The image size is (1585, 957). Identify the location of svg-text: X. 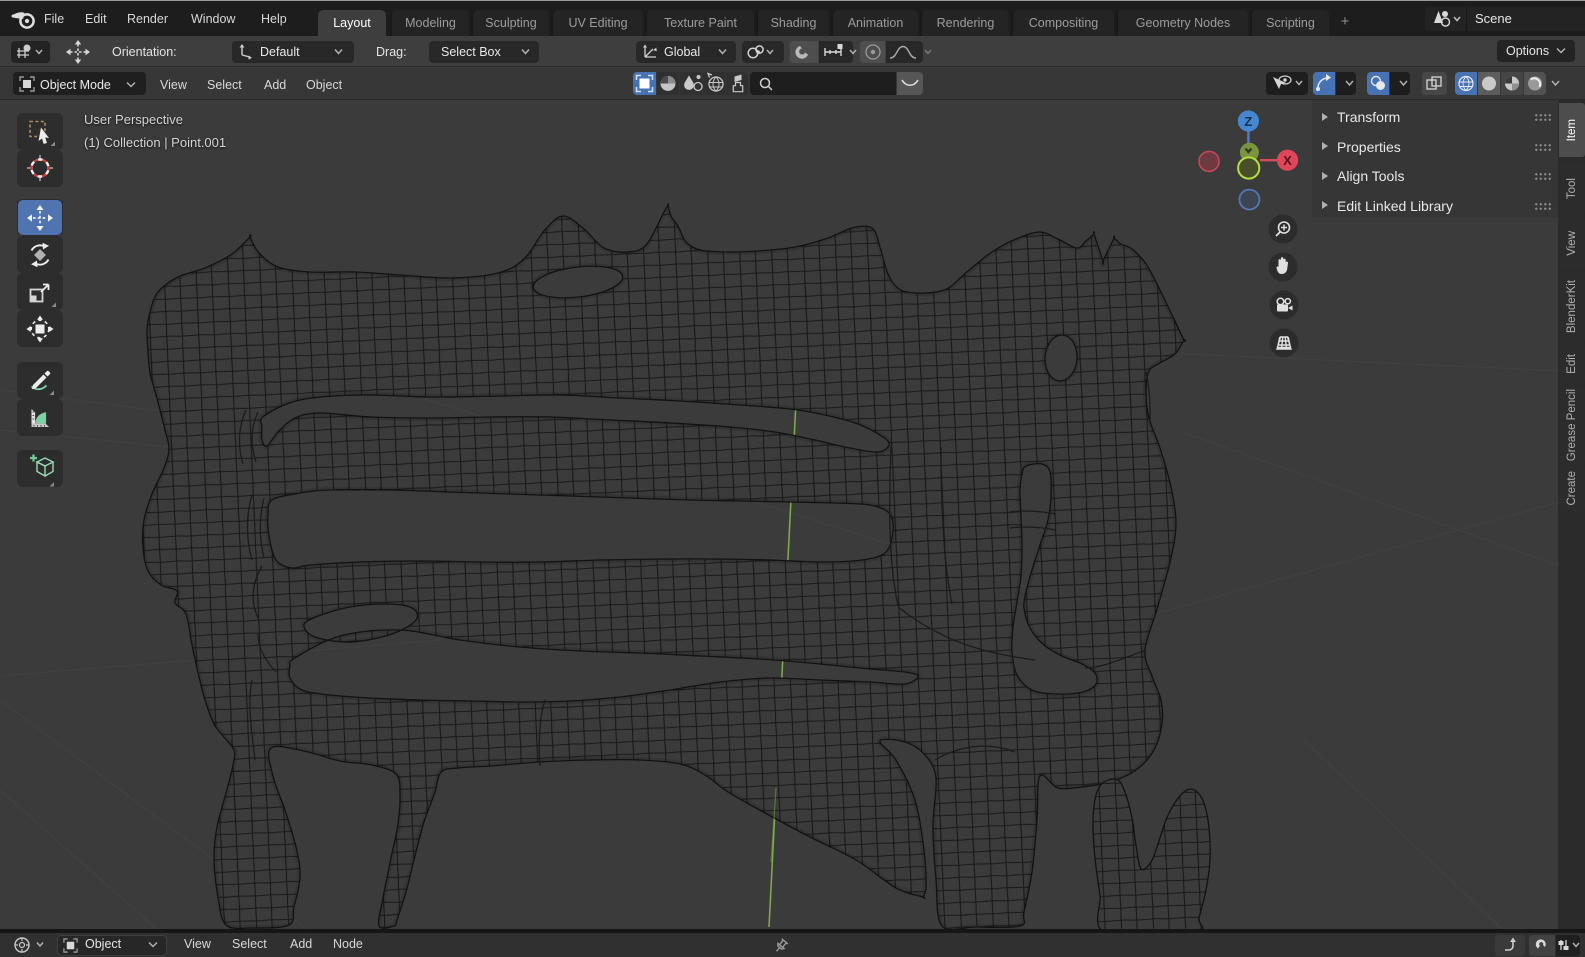
(1287, 160).